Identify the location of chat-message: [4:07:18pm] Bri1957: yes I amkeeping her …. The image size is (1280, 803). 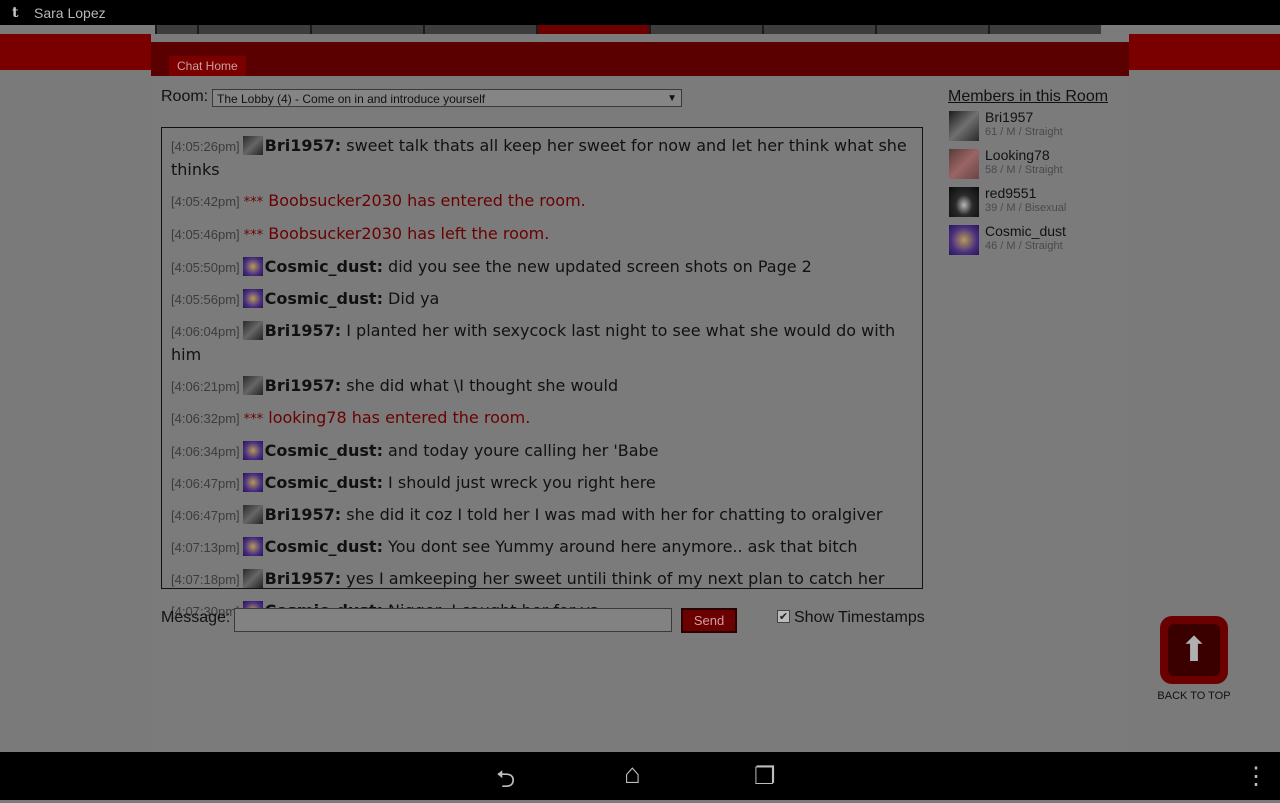
(542, 579).